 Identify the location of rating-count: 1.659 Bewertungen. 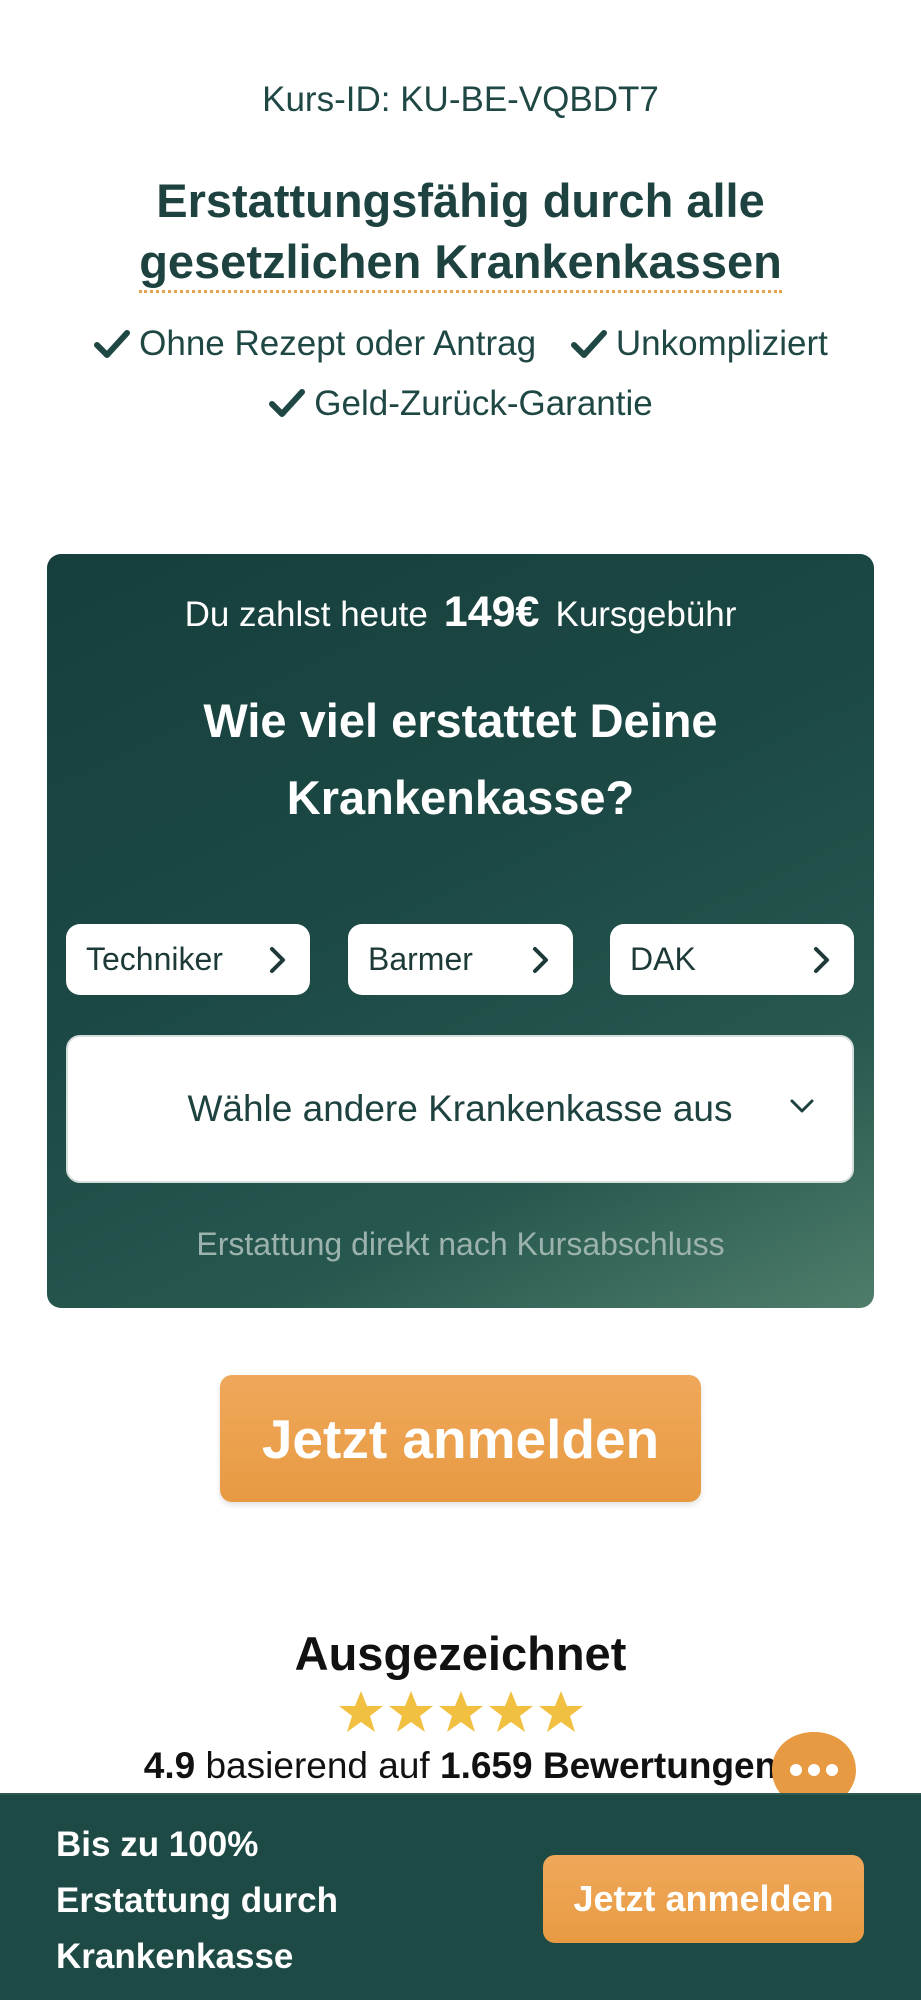
(609, 1765).